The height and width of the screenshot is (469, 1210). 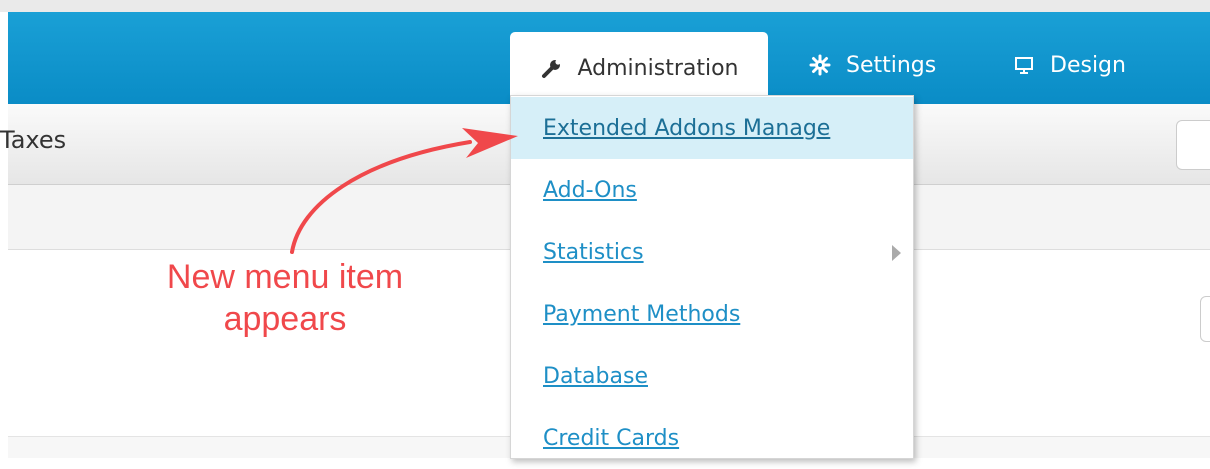 I want to click on chevron-right-icon, so click(x=896, y=253).